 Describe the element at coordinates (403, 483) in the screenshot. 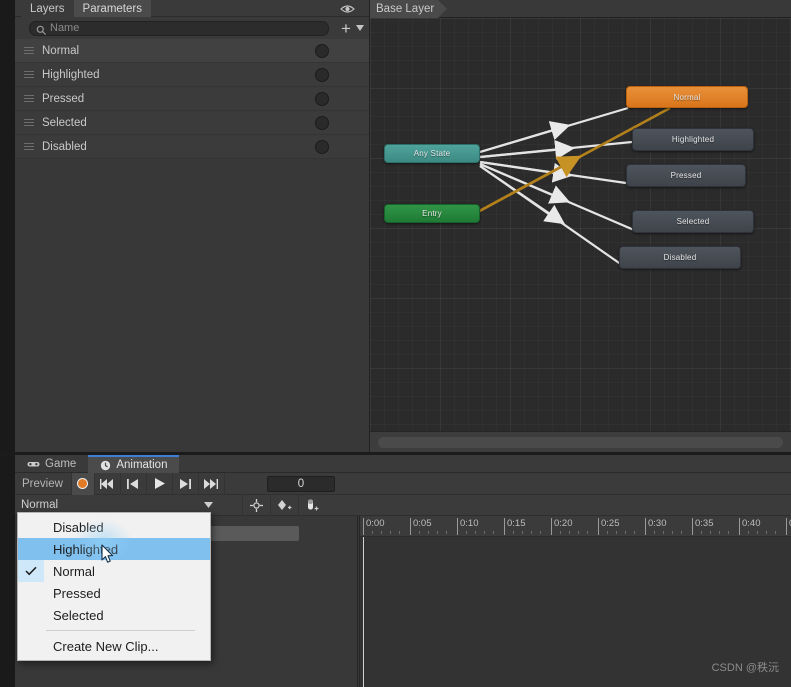

I see `preview-toolbar: Preview 0` at that location.